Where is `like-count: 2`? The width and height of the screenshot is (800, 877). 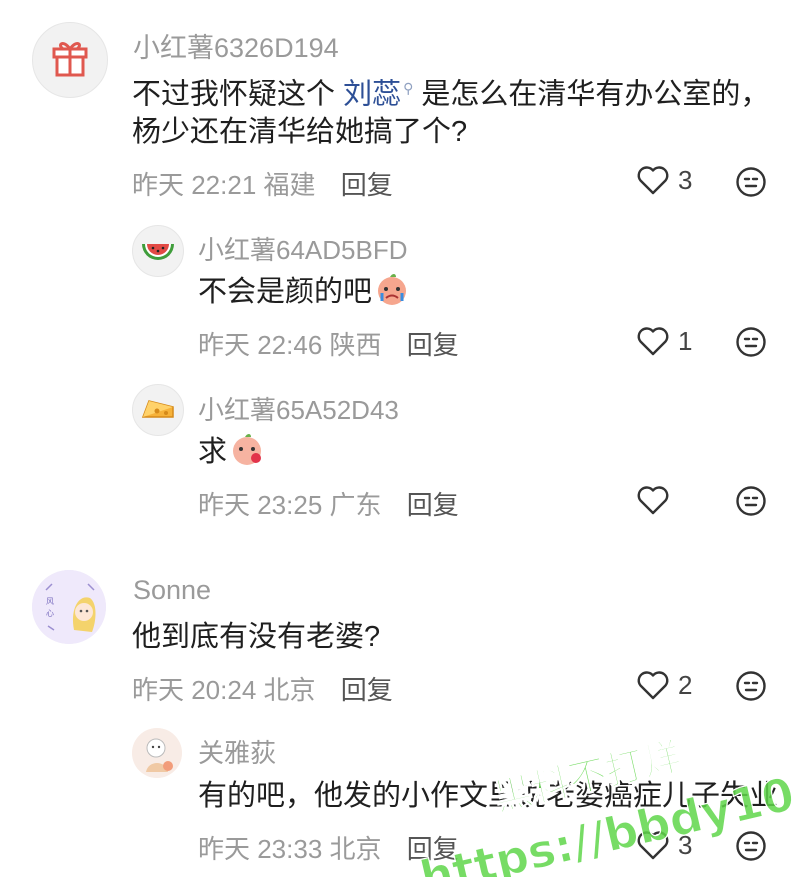 like-count: 2 is located at coordinates (685, 684).